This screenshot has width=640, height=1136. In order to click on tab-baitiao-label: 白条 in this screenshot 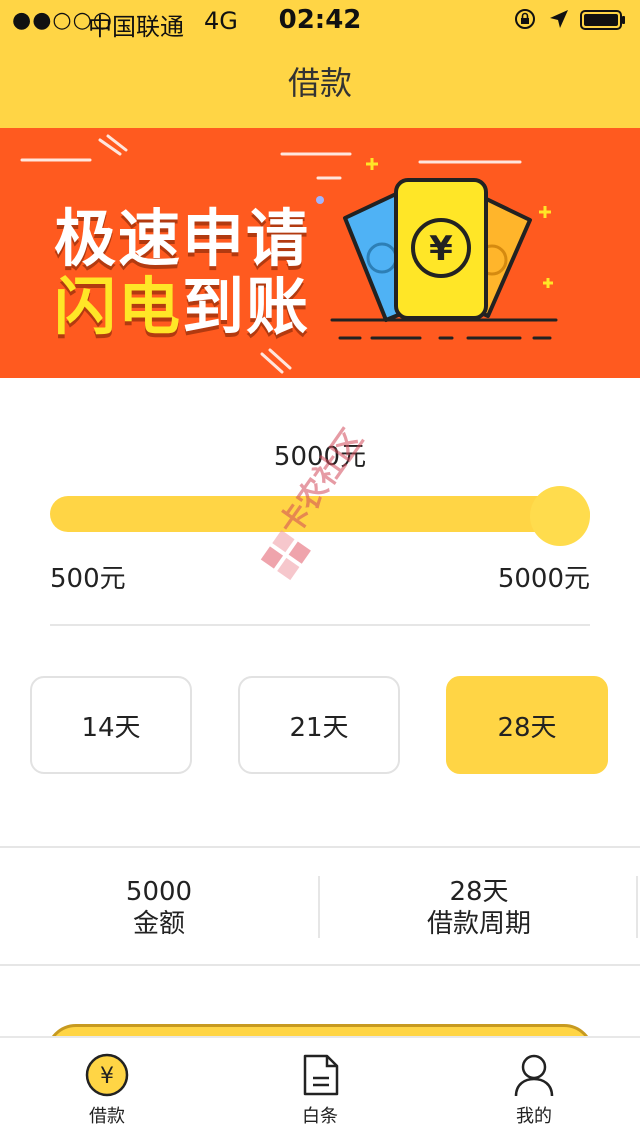, I will do `click(320, 1116)`.